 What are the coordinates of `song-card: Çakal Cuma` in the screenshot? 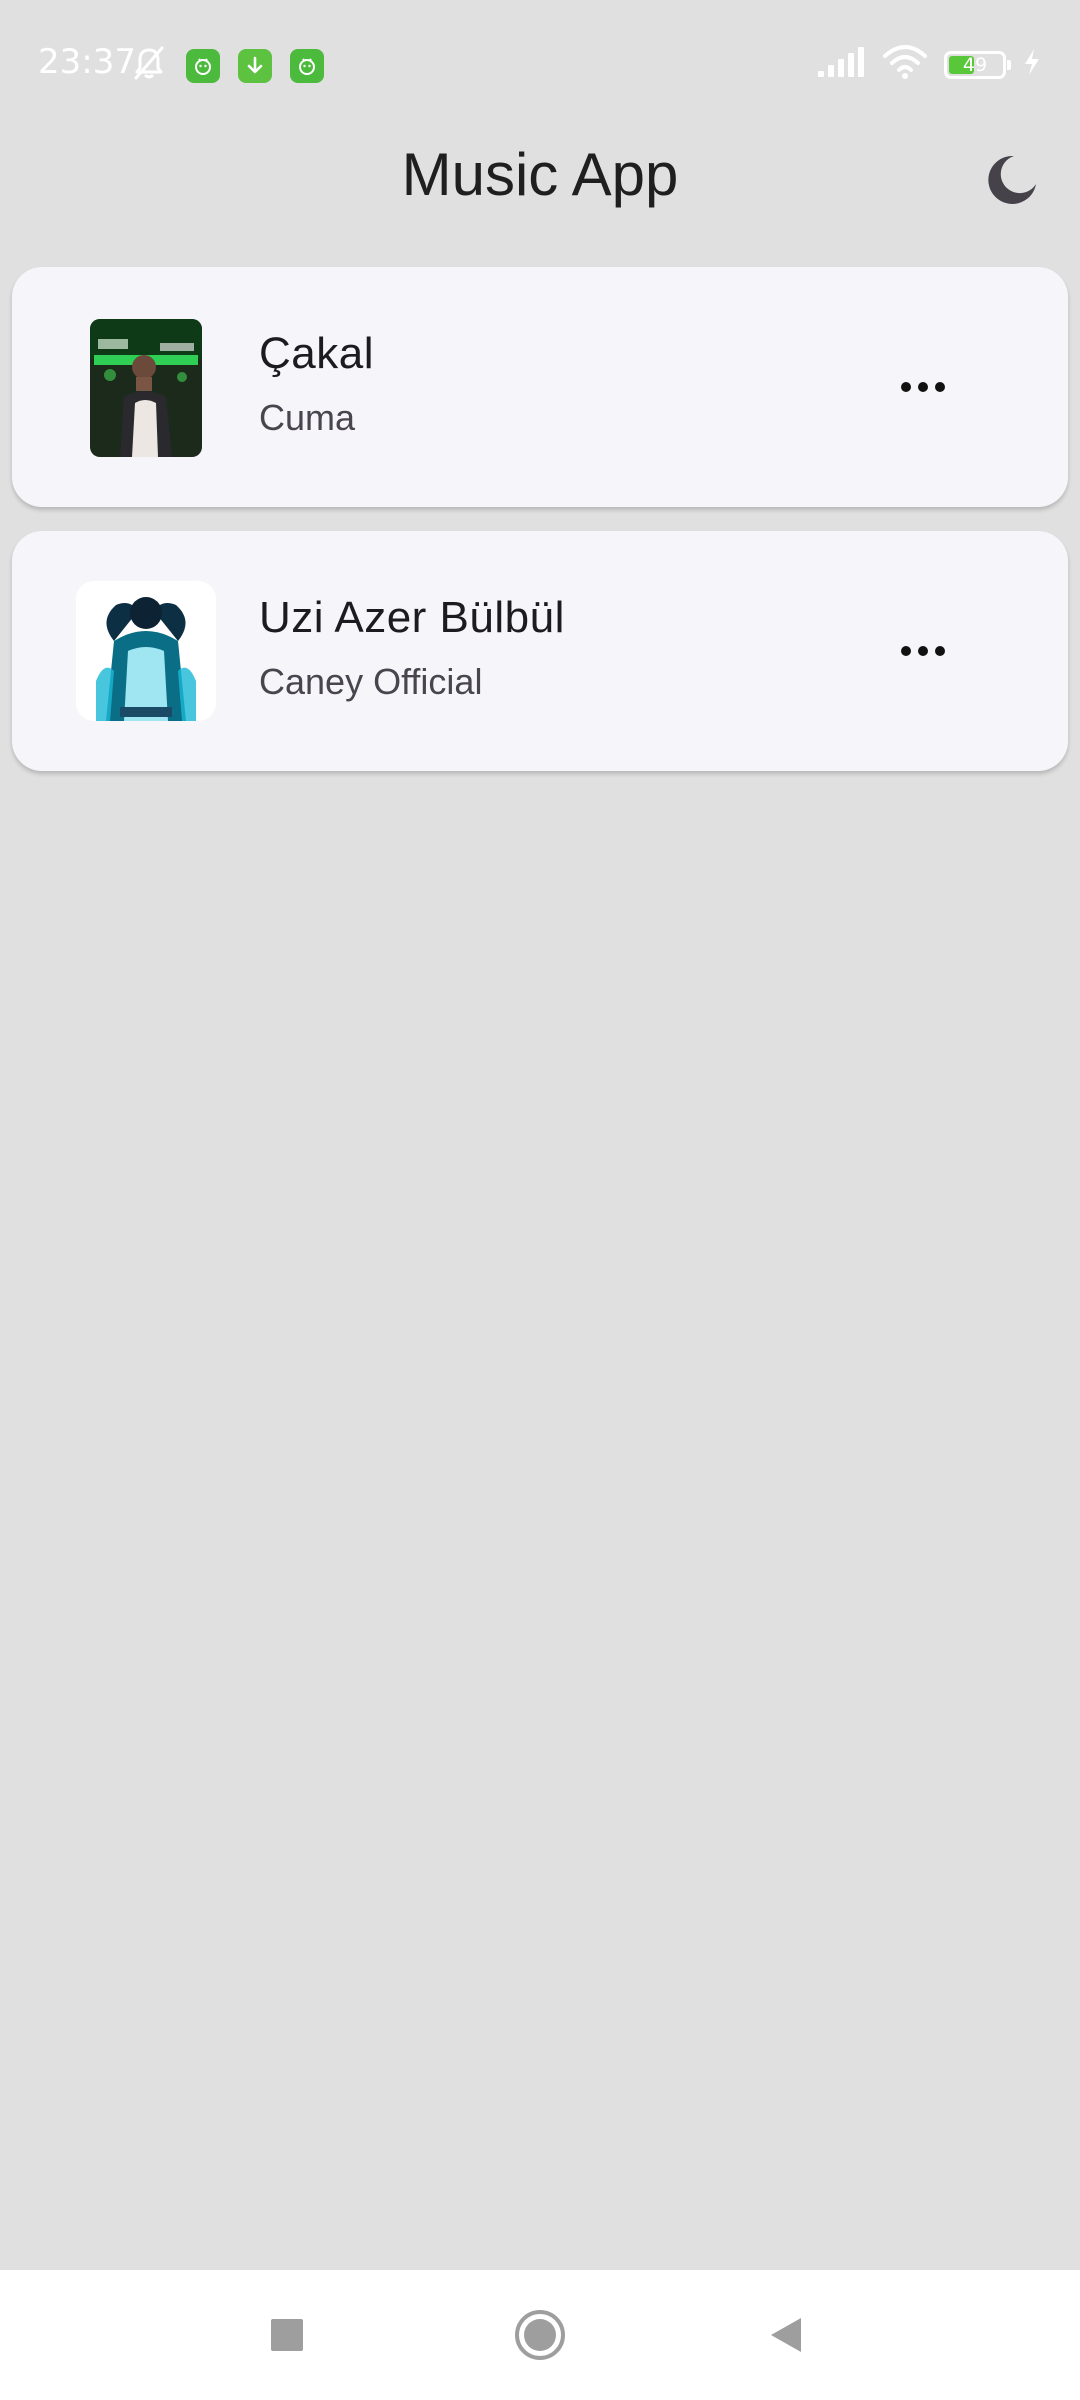 It's located at (540, 387).